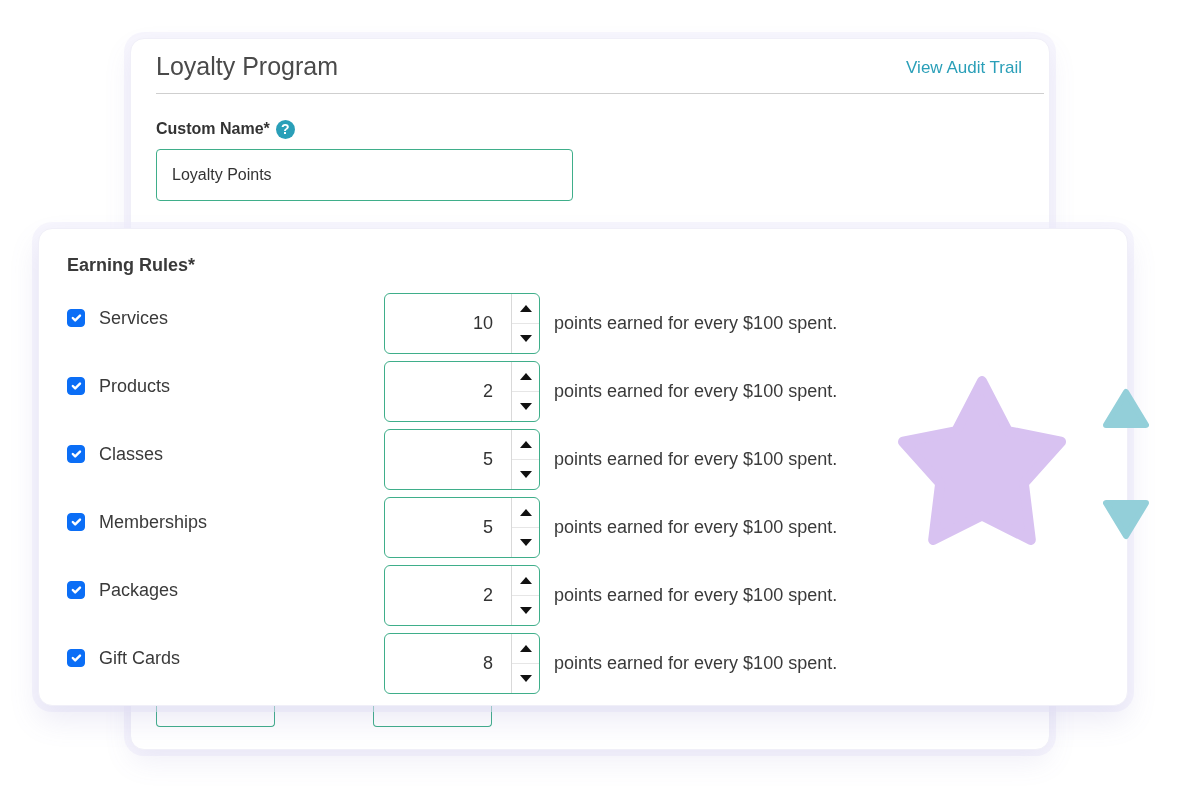  Describe the element at coordinates (982, 460) in the screenshot. I see `star-icon` at that location.